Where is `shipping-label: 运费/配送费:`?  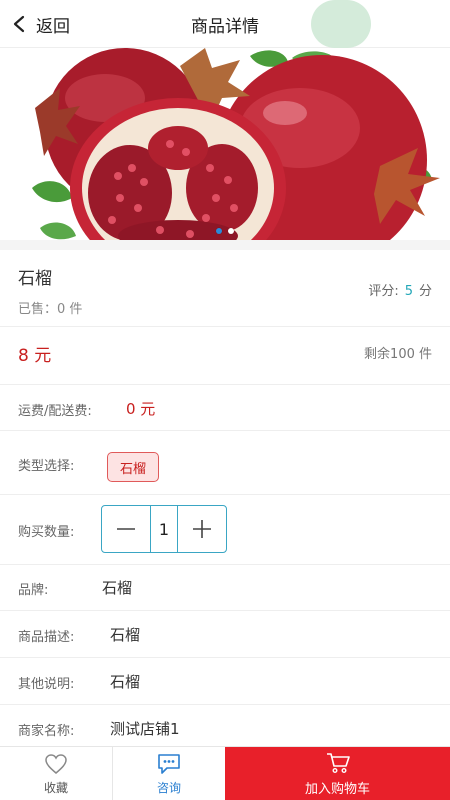
shipping-label: 运费/配送费: is located at coordinates (55, 411).